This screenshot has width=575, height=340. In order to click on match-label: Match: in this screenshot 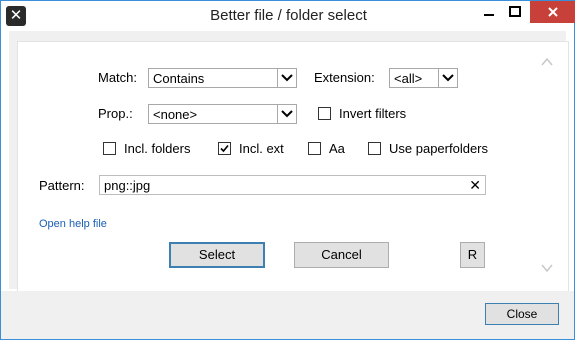, I will do `click(118, 77)`.